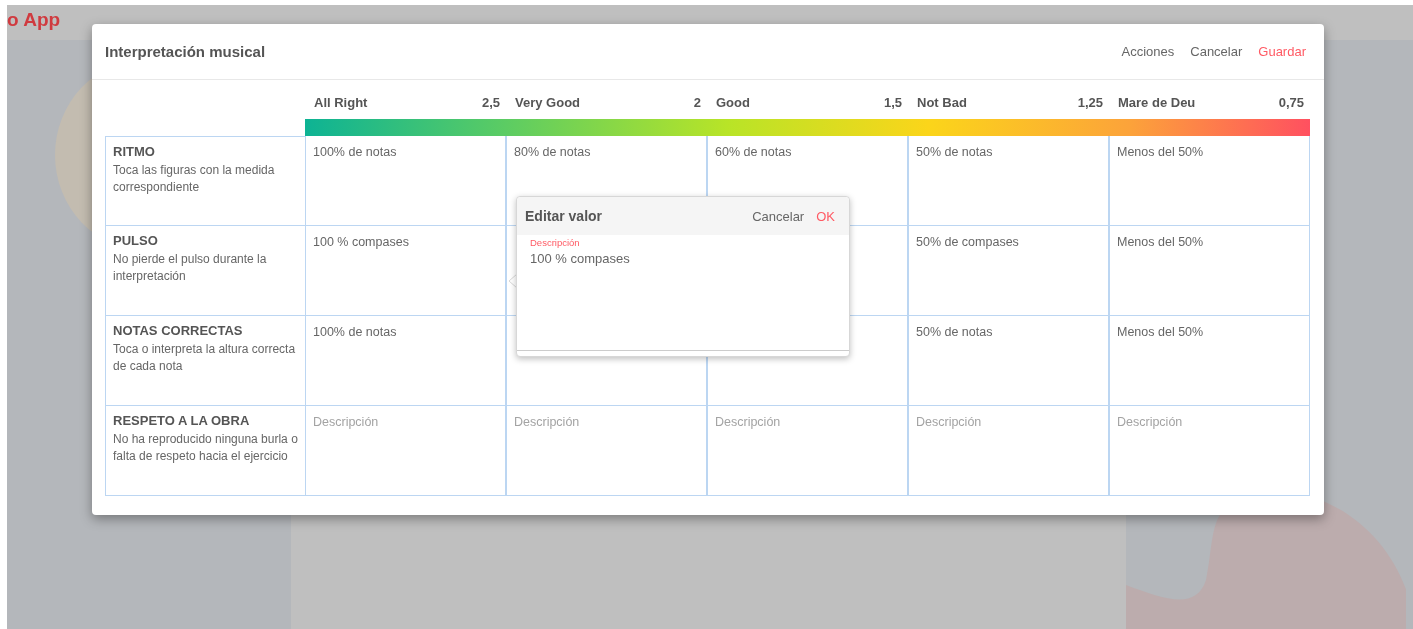  Describe the element at coordinates (564, 216) in the screenshot. I see `popover-title: Editar valor` at that location.